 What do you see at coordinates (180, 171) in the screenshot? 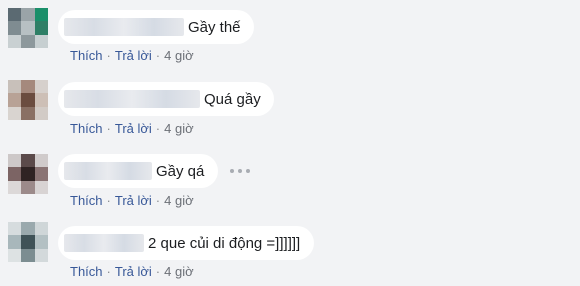
I see `comment-text: Gầy qá` at bounding box center [180, 171].